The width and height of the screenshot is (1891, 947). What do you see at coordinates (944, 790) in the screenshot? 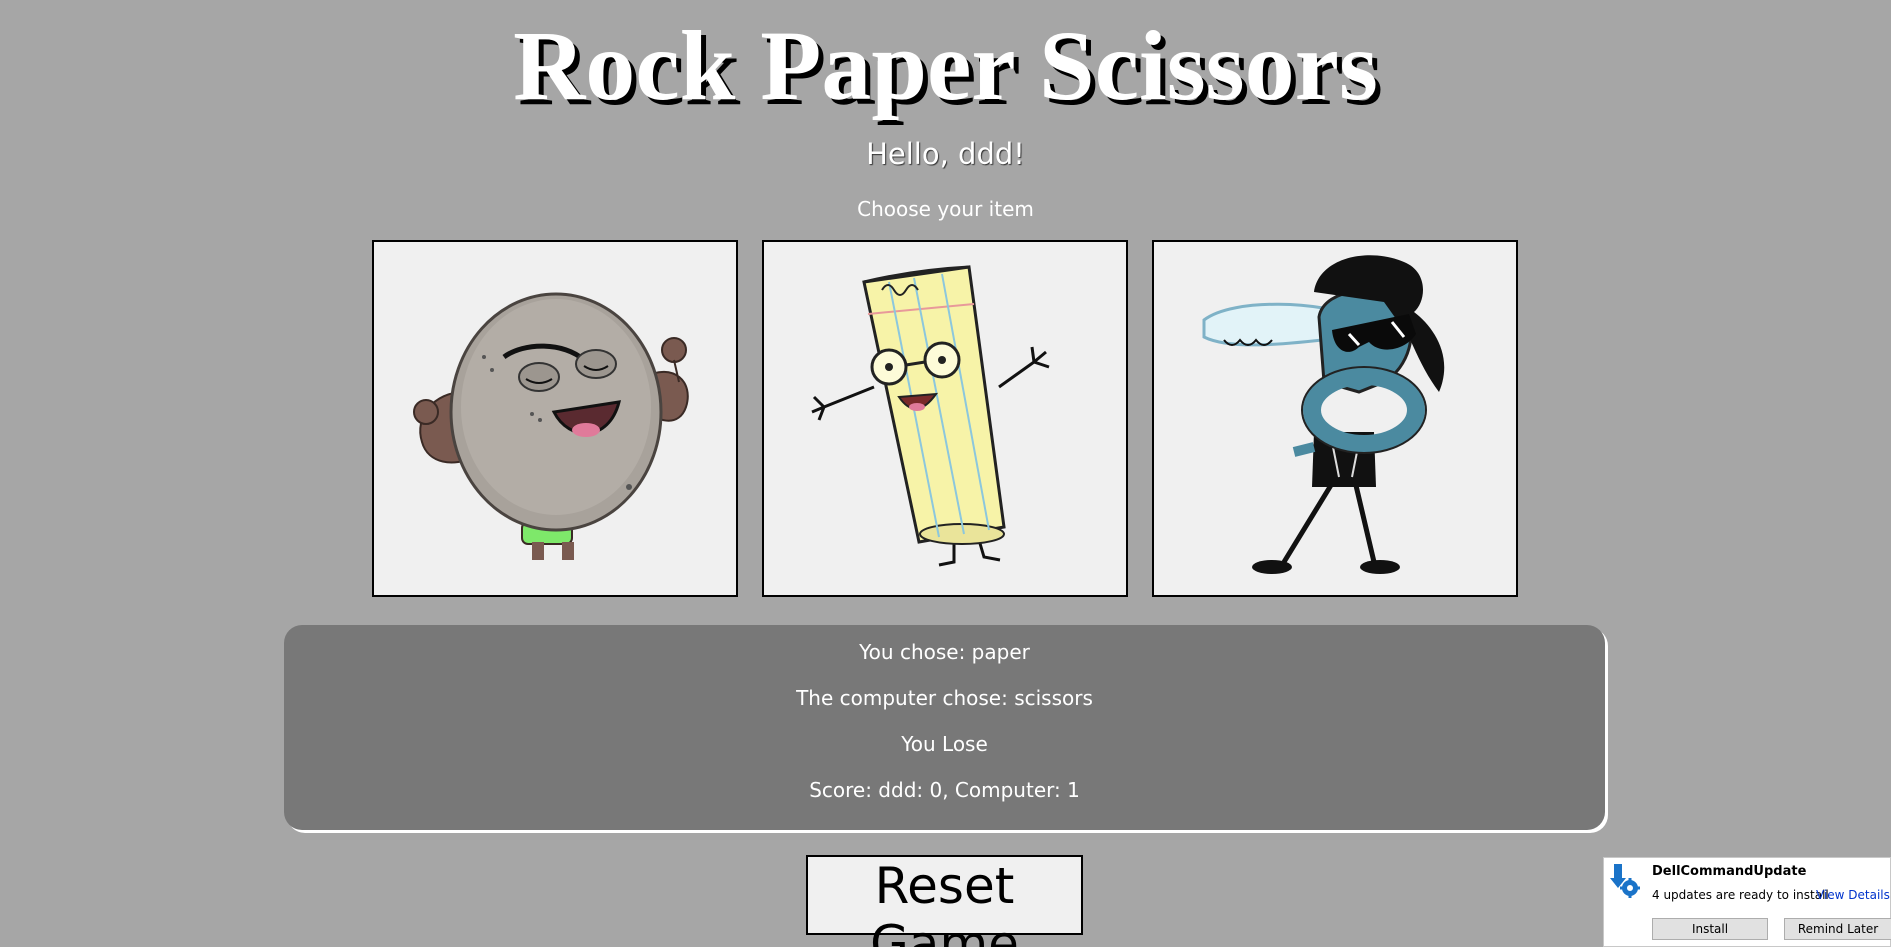
I see `score-text: Score: ddd: 0, Computer: 1` at bounding box center [944, 790].